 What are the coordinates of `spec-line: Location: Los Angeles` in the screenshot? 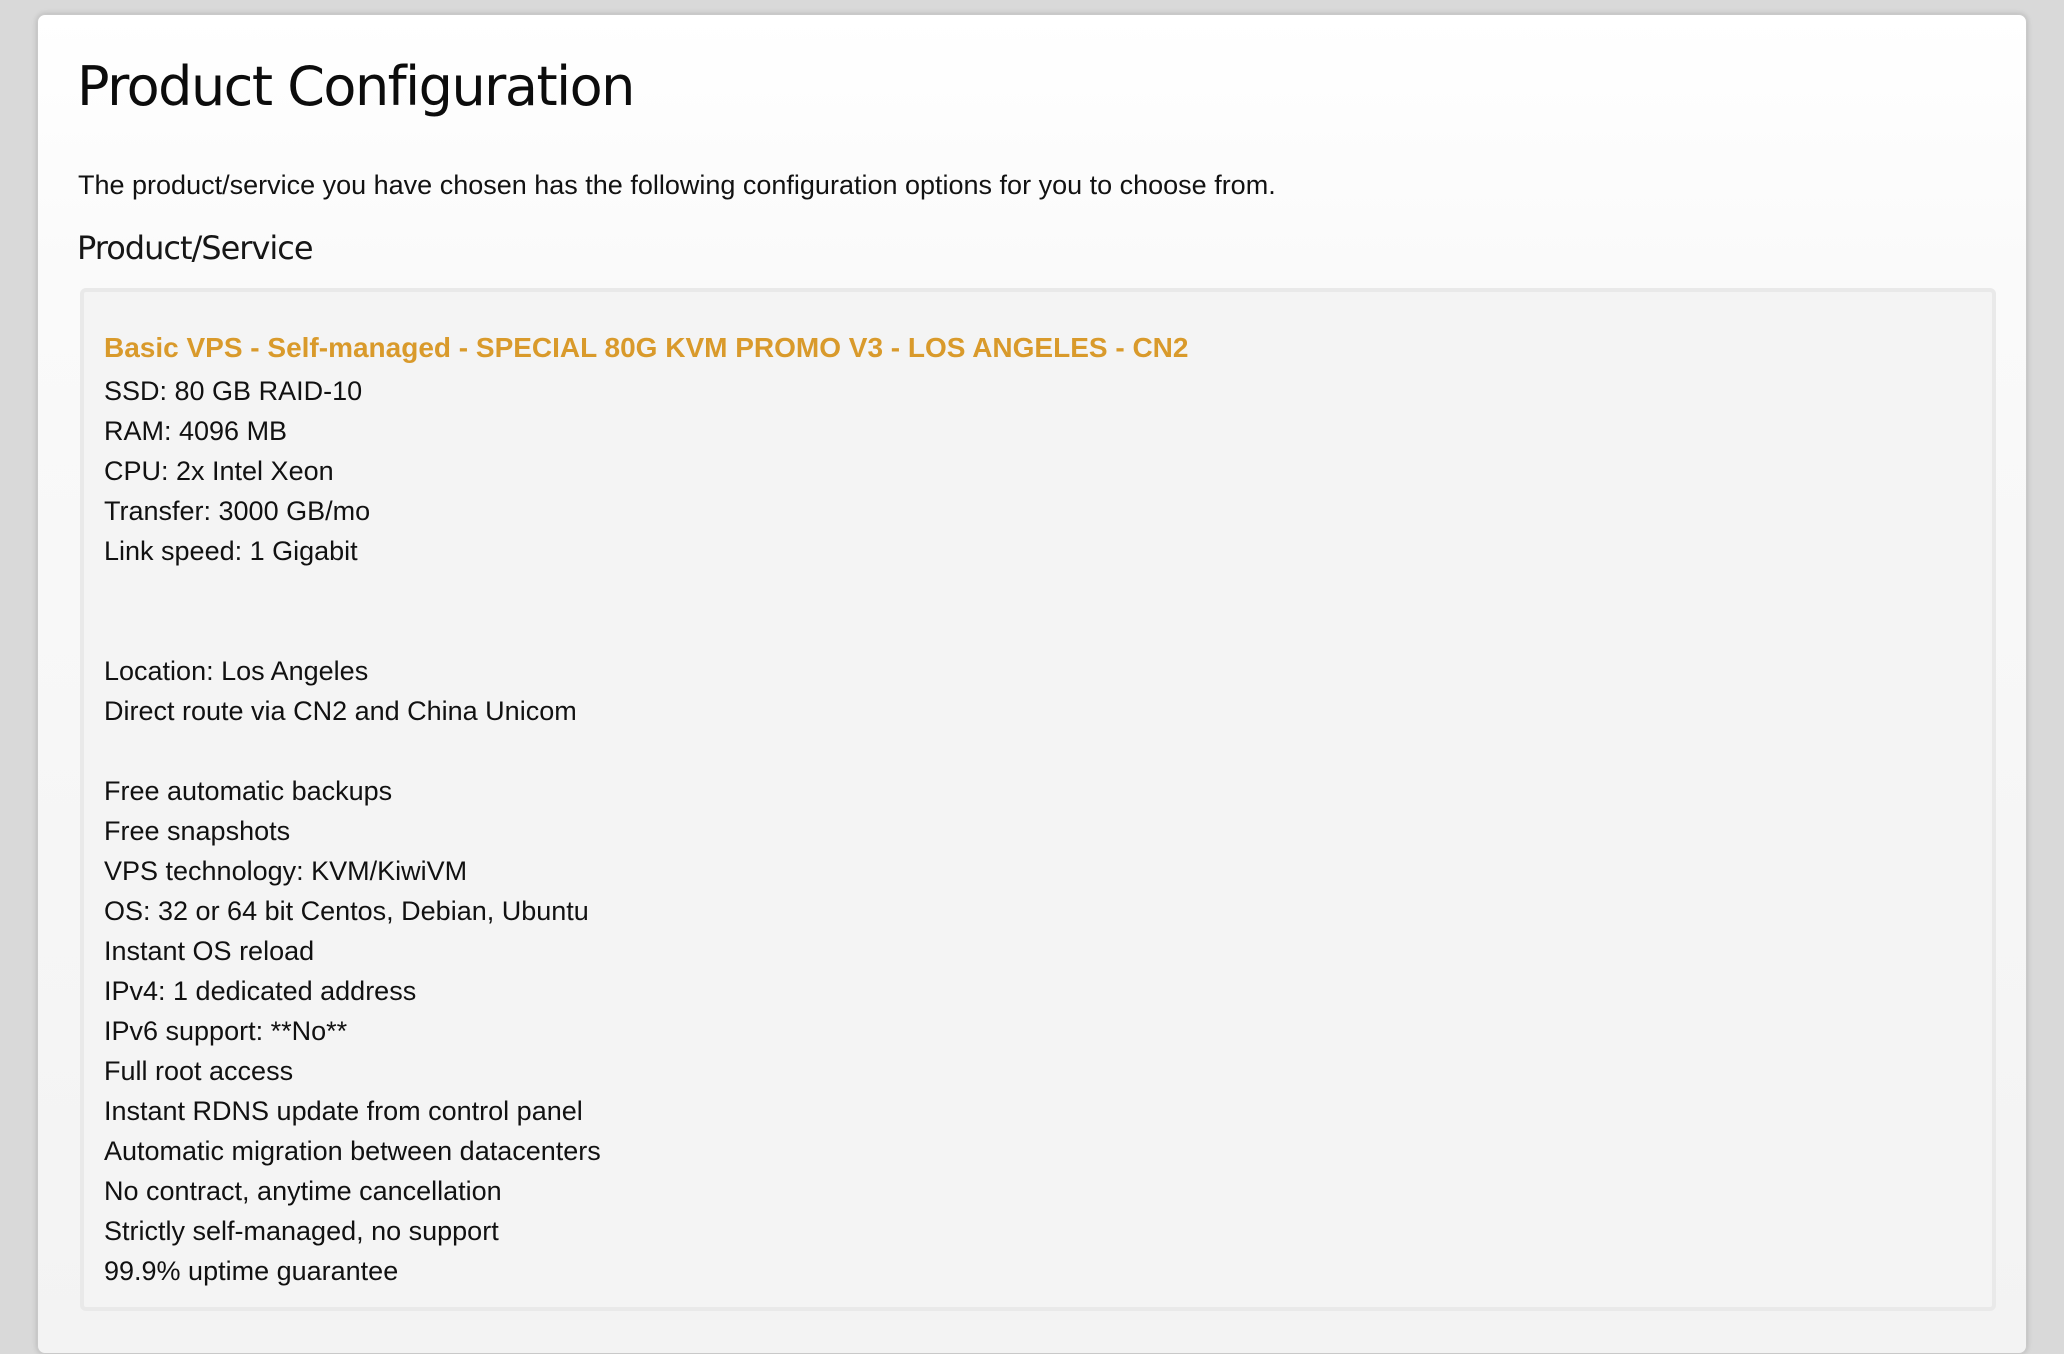 It's located at (236, 671).